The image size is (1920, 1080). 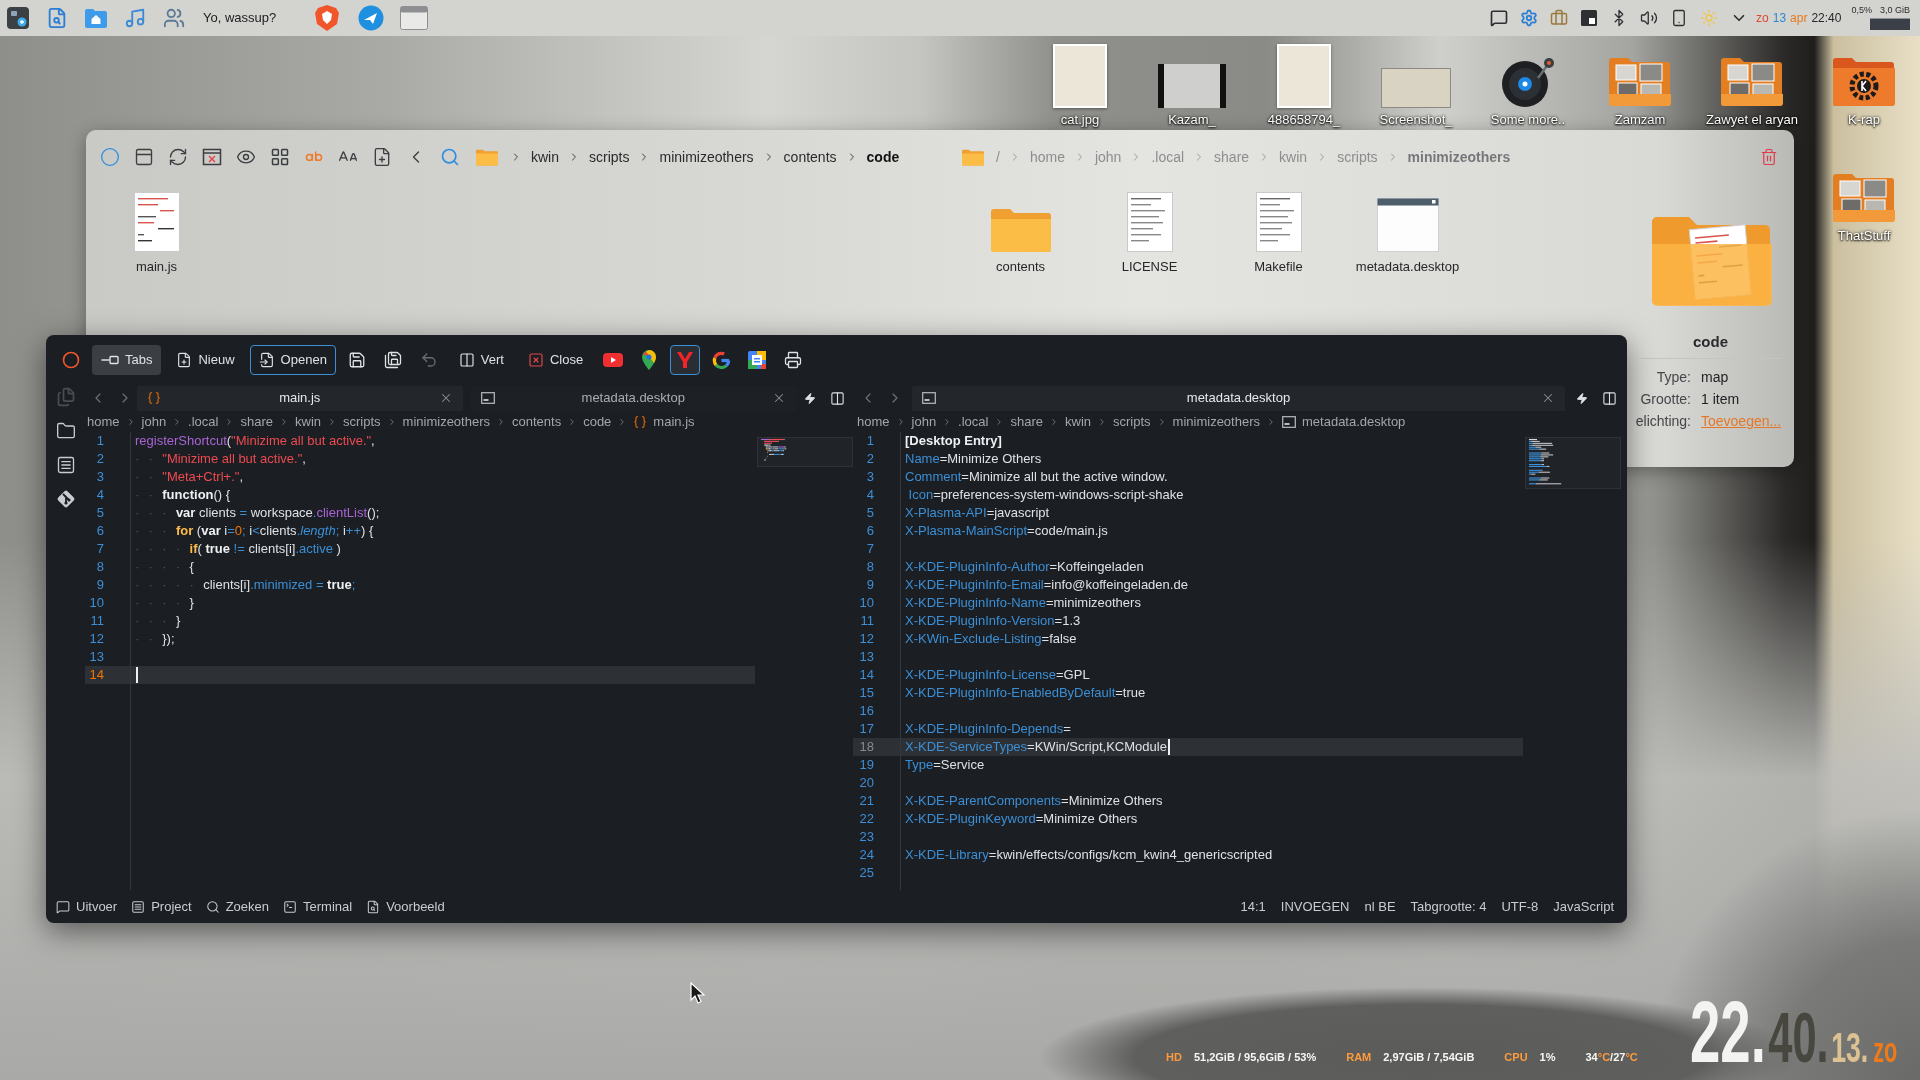 I want to click on refresh-icon, so click(x=178, y=157).